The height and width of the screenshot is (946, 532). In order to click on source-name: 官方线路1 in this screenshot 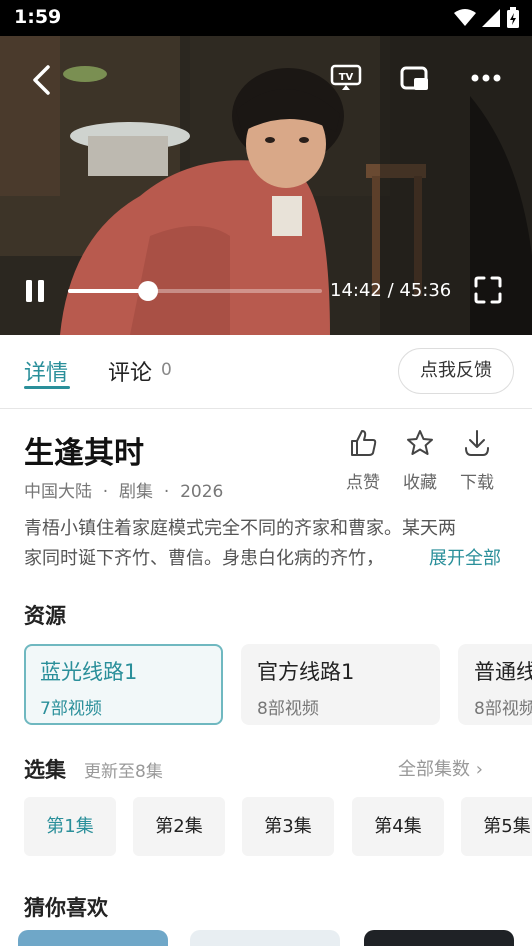, I will do `click(306, 672)`.